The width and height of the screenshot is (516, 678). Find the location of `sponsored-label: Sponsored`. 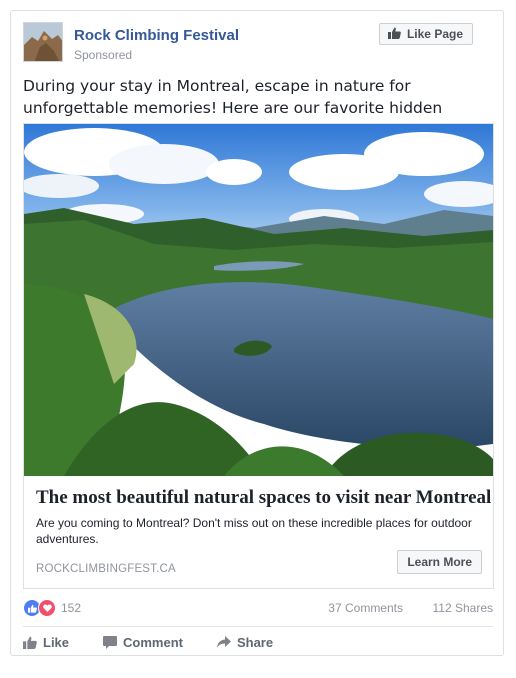

sponsored-label: Sponsored is located at coordinates (103, 55).